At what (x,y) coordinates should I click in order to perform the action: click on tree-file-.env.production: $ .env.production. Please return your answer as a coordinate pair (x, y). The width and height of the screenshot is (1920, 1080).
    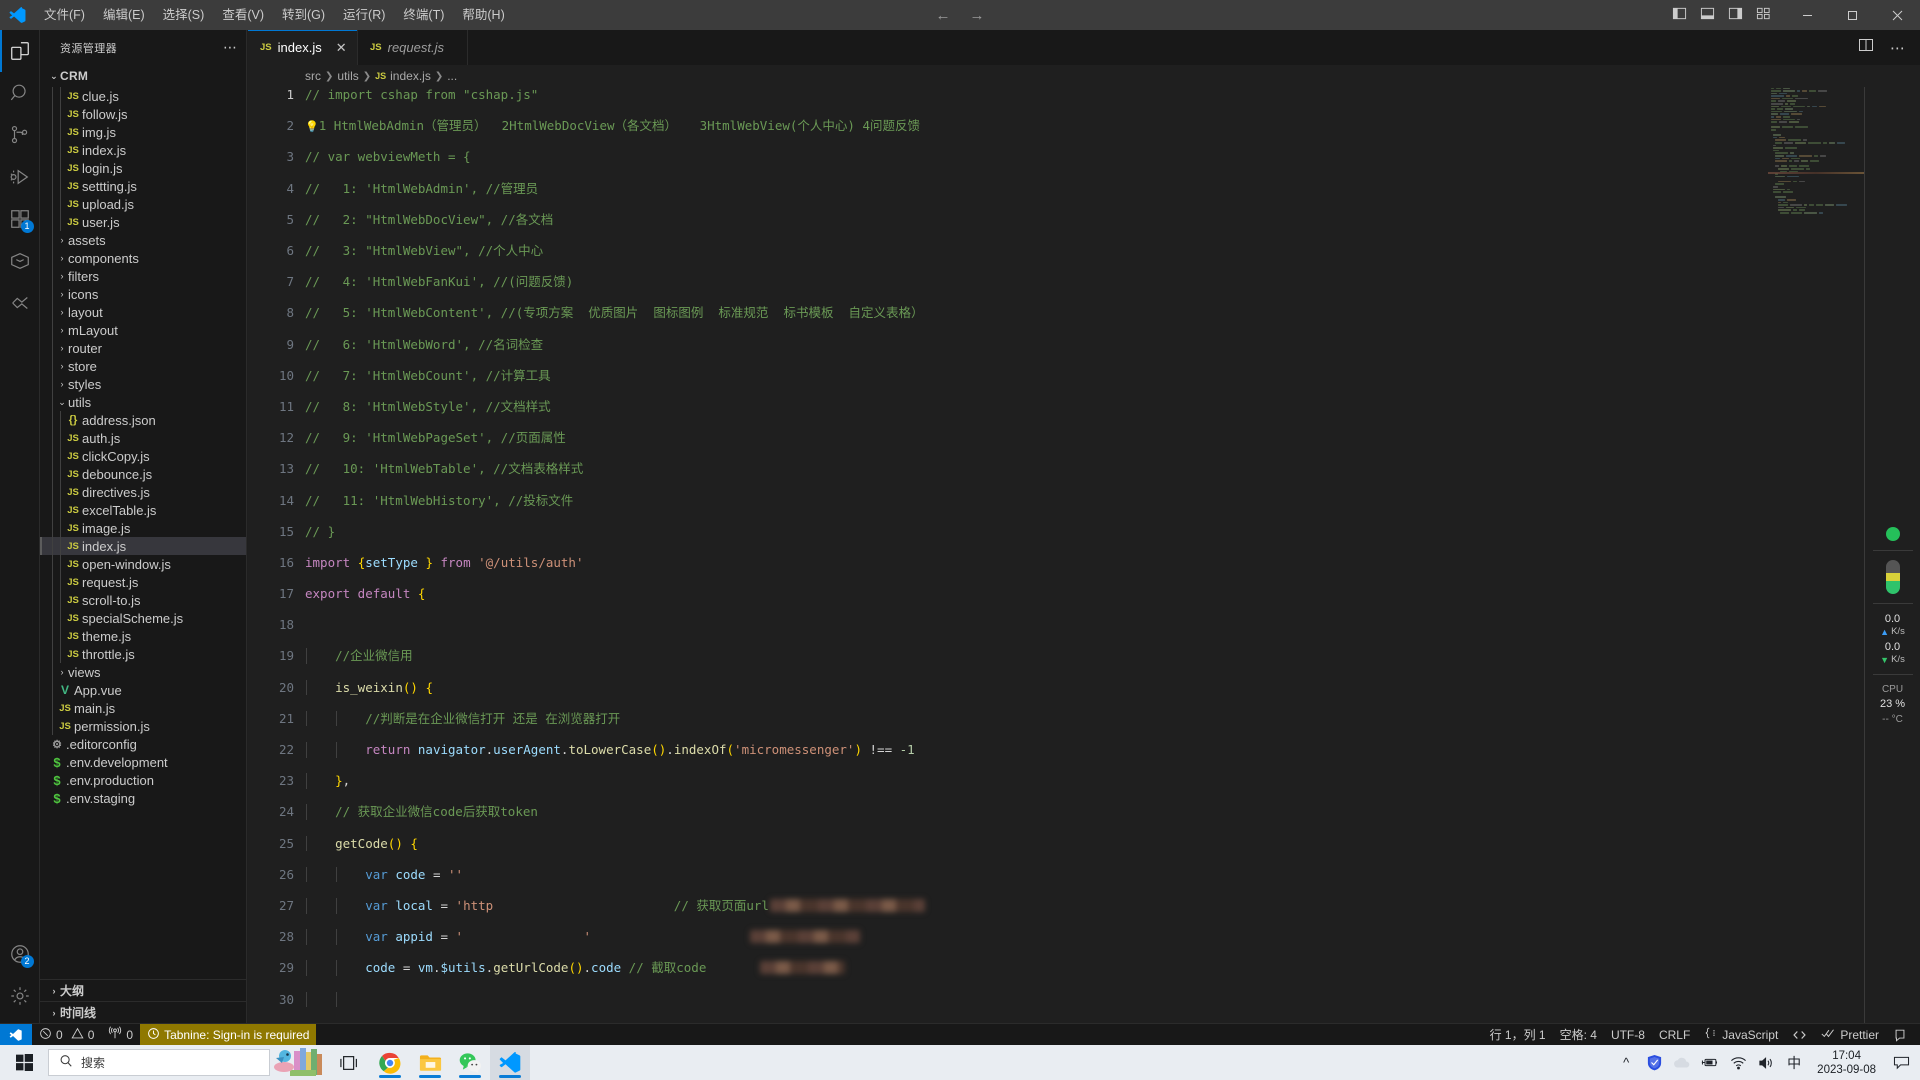
    Looking at the image, I should click on (143, 780).